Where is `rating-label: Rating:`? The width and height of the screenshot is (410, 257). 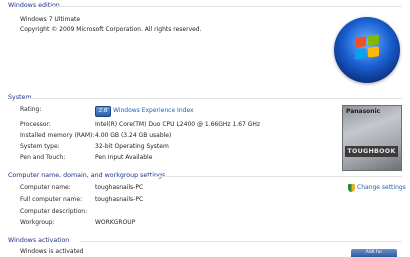 rating-label: Rating: is located at coordinates (31, 109).